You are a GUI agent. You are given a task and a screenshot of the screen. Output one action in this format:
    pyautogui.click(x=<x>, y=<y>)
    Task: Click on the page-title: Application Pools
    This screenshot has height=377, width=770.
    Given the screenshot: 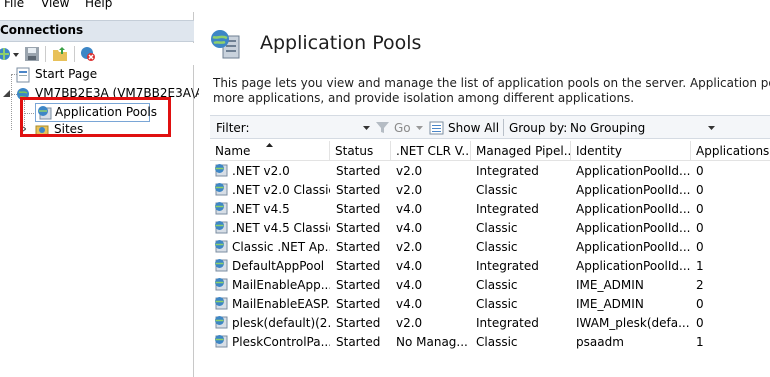 What is the action you would take?
    pyautogui.click(x=341, y=43)
    